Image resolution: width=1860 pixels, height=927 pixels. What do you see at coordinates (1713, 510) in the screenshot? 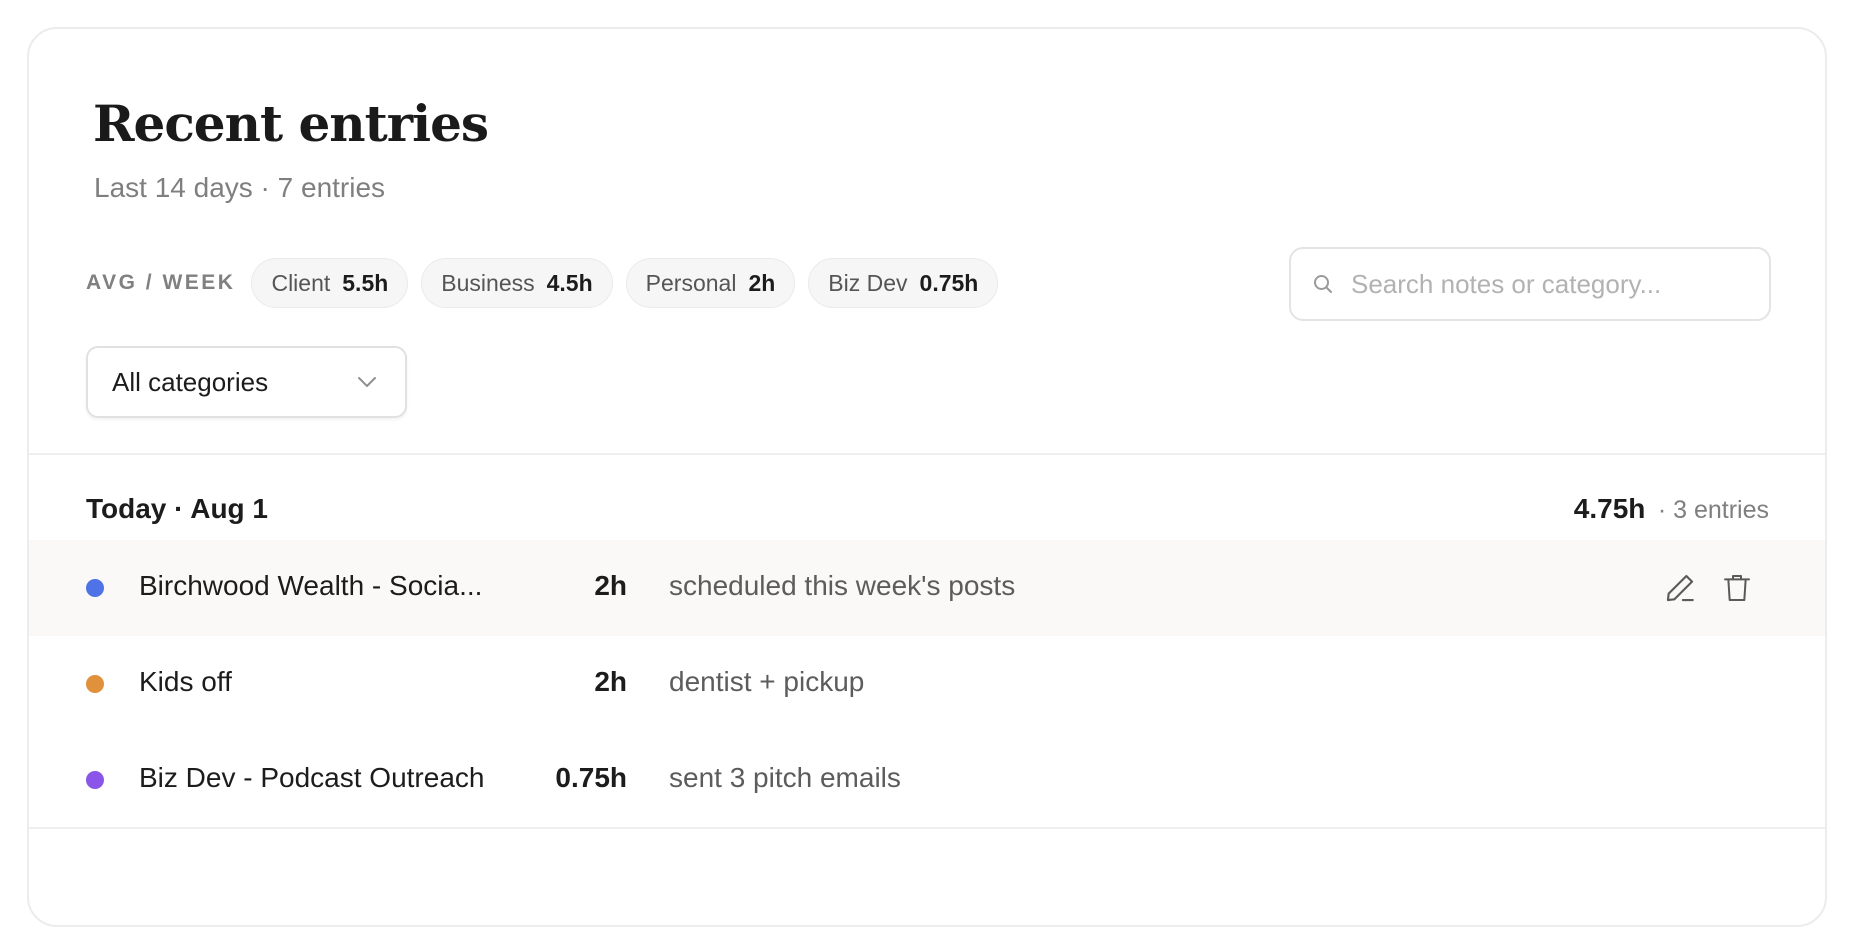
I see `day-group-count: · 3 entries` at bounding box center [1713, 510].